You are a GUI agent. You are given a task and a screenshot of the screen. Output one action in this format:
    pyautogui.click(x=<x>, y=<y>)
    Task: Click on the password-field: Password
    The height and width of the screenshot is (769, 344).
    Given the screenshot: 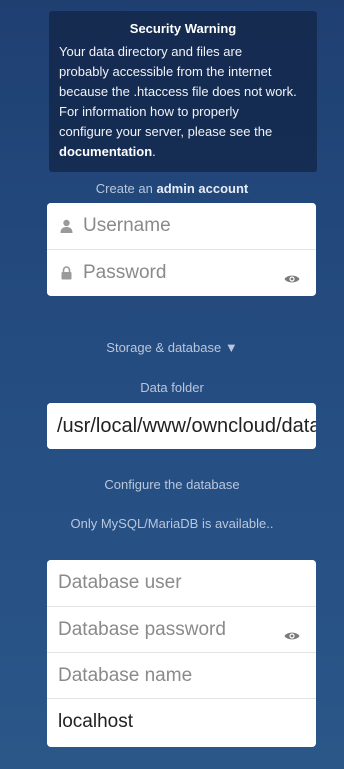 What is the action you would take?
    pyautogui.click(x=181, y=272)
    